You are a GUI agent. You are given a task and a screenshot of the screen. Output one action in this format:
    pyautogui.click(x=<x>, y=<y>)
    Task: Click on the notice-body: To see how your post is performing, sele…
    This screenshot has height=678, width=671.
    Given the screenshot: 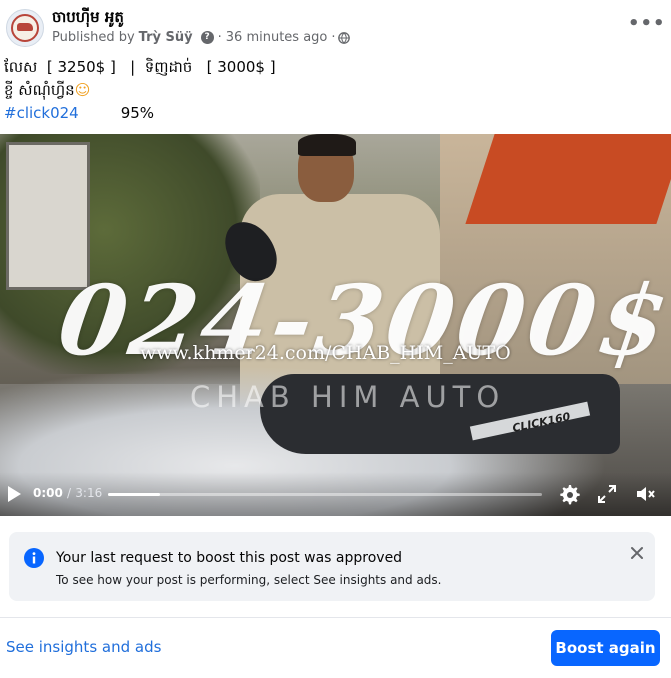 What is the action you would take?
    pyautogui.click(x=249, y=580)
    